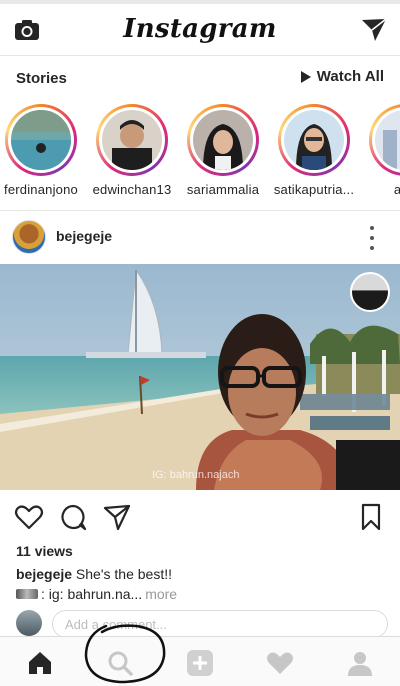 This screenshot has width=400, height=686. What do you see at coordinates (372, 238) in the screenshot?
I see `more-options-icon` at bounding box center [372, 238].